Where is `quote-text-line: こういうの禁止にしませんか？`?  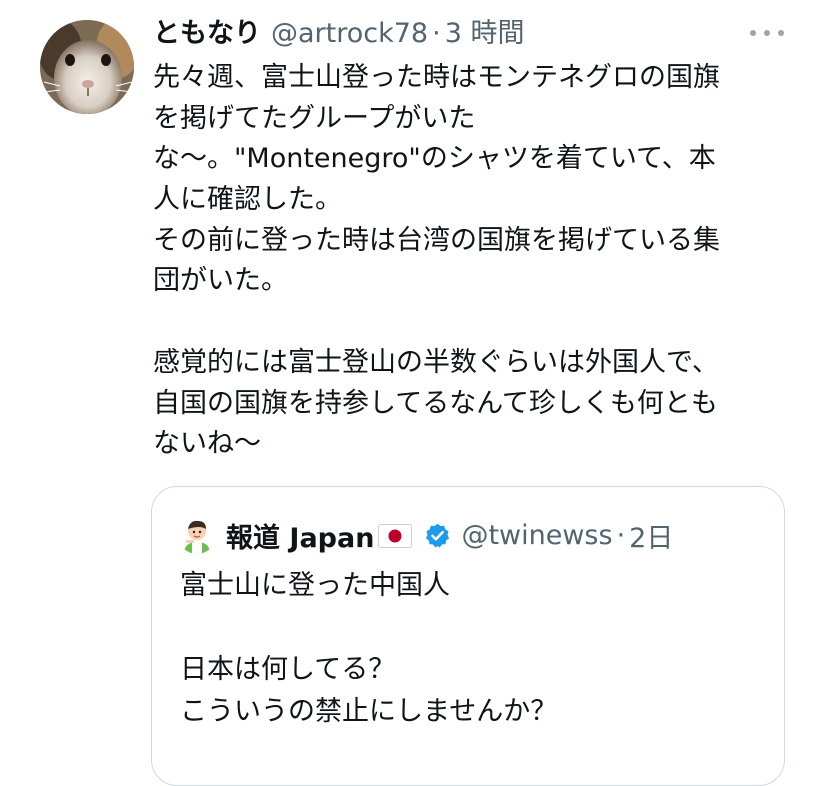 quote-text-line: こういうの禁止にしませんか？ is located at coordinates (369, 711).